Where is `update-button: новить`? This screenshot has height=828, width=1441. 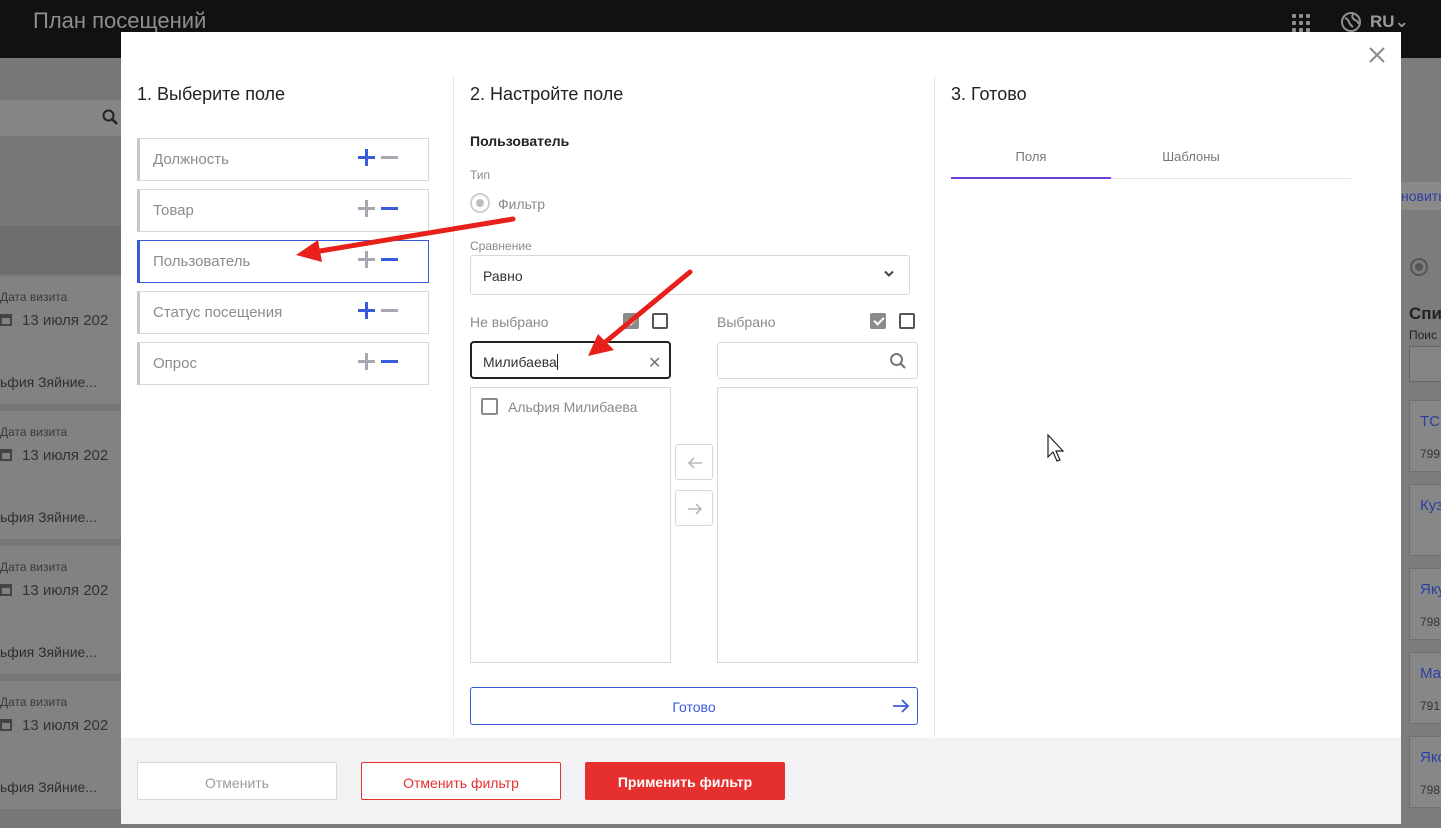
update-button: новить is located at coordinates (1421, 196).